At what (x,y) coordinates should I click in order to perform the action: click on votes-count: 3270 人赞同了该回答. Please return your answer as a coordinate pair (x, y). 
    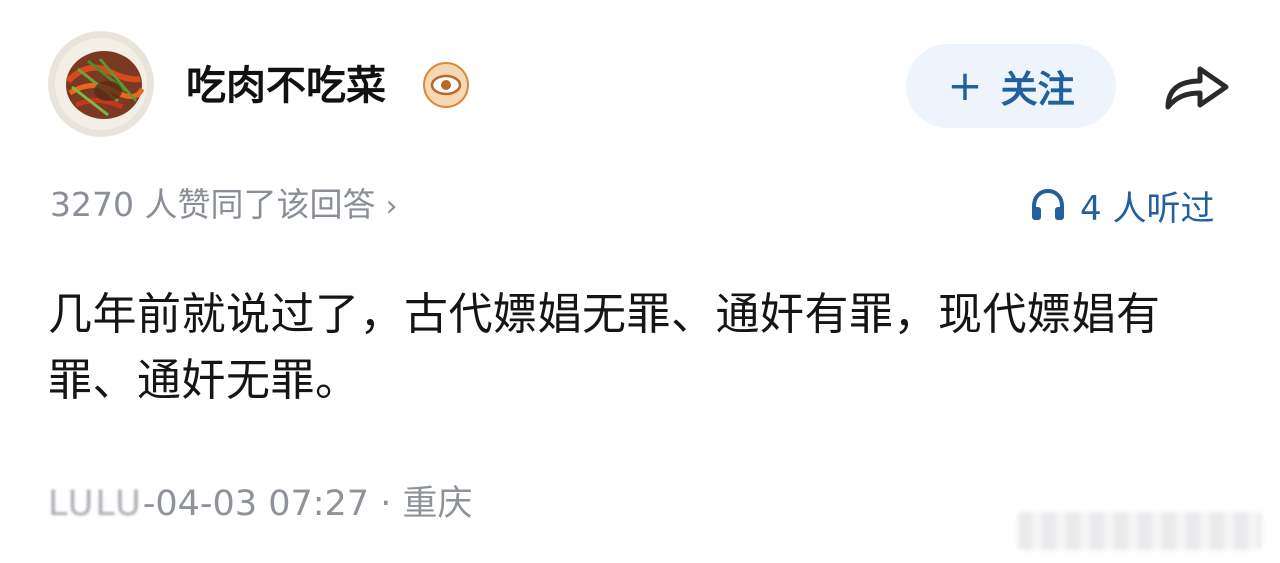
    Looking at the image, I should click on (213, 204).